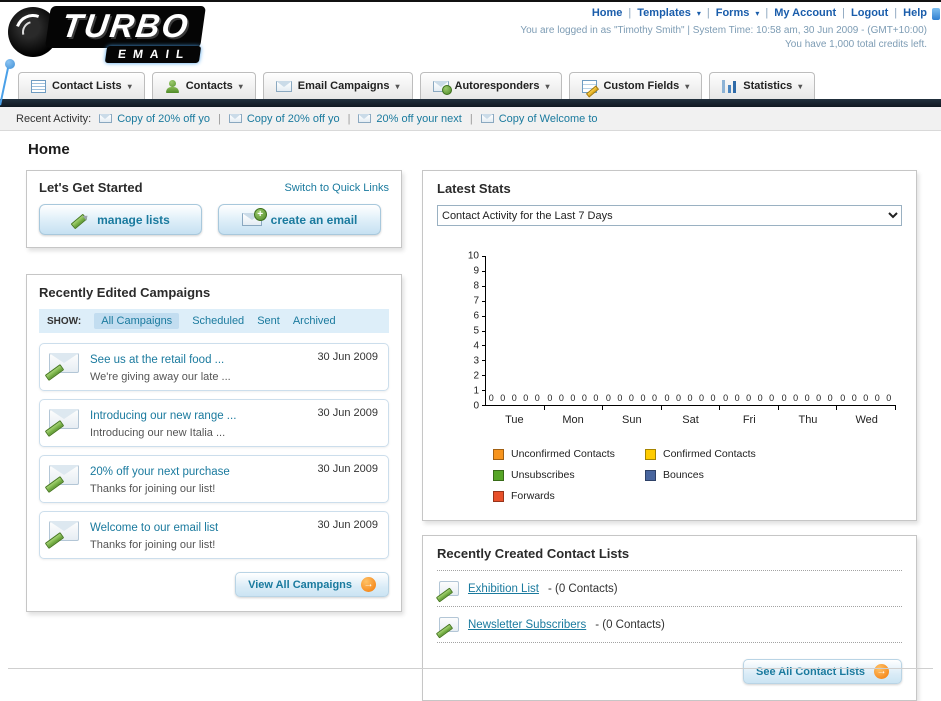 The width and height of the screenshot is (941, 701). I want to click on credits-info: You have 1,000 total credits left., so click(856, 44).